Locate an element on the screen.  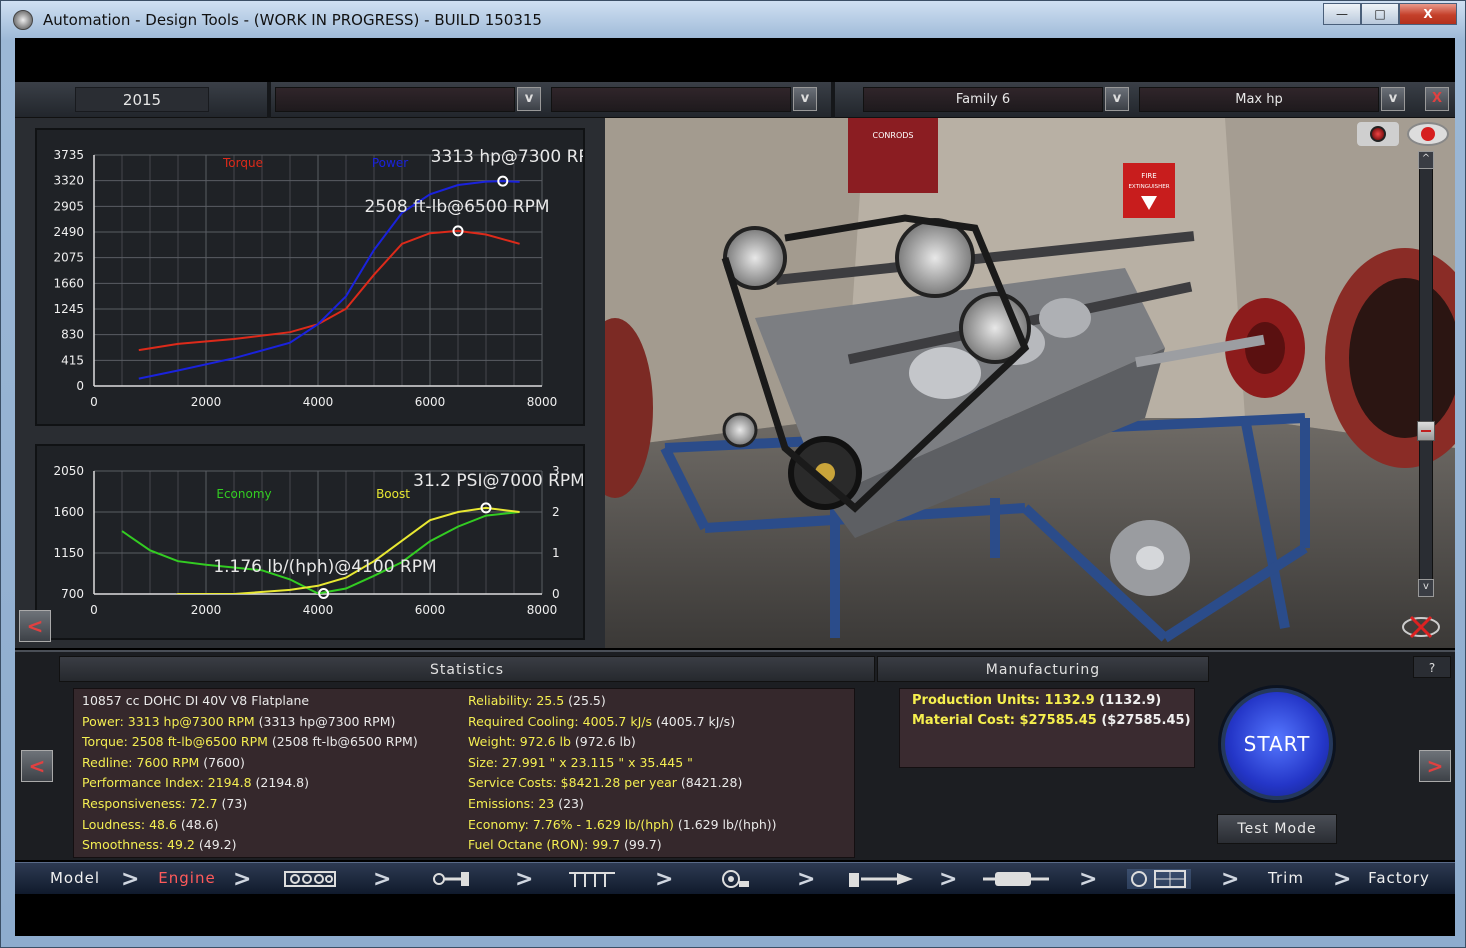
engine-block-icon is located at coordinates (311, 879).